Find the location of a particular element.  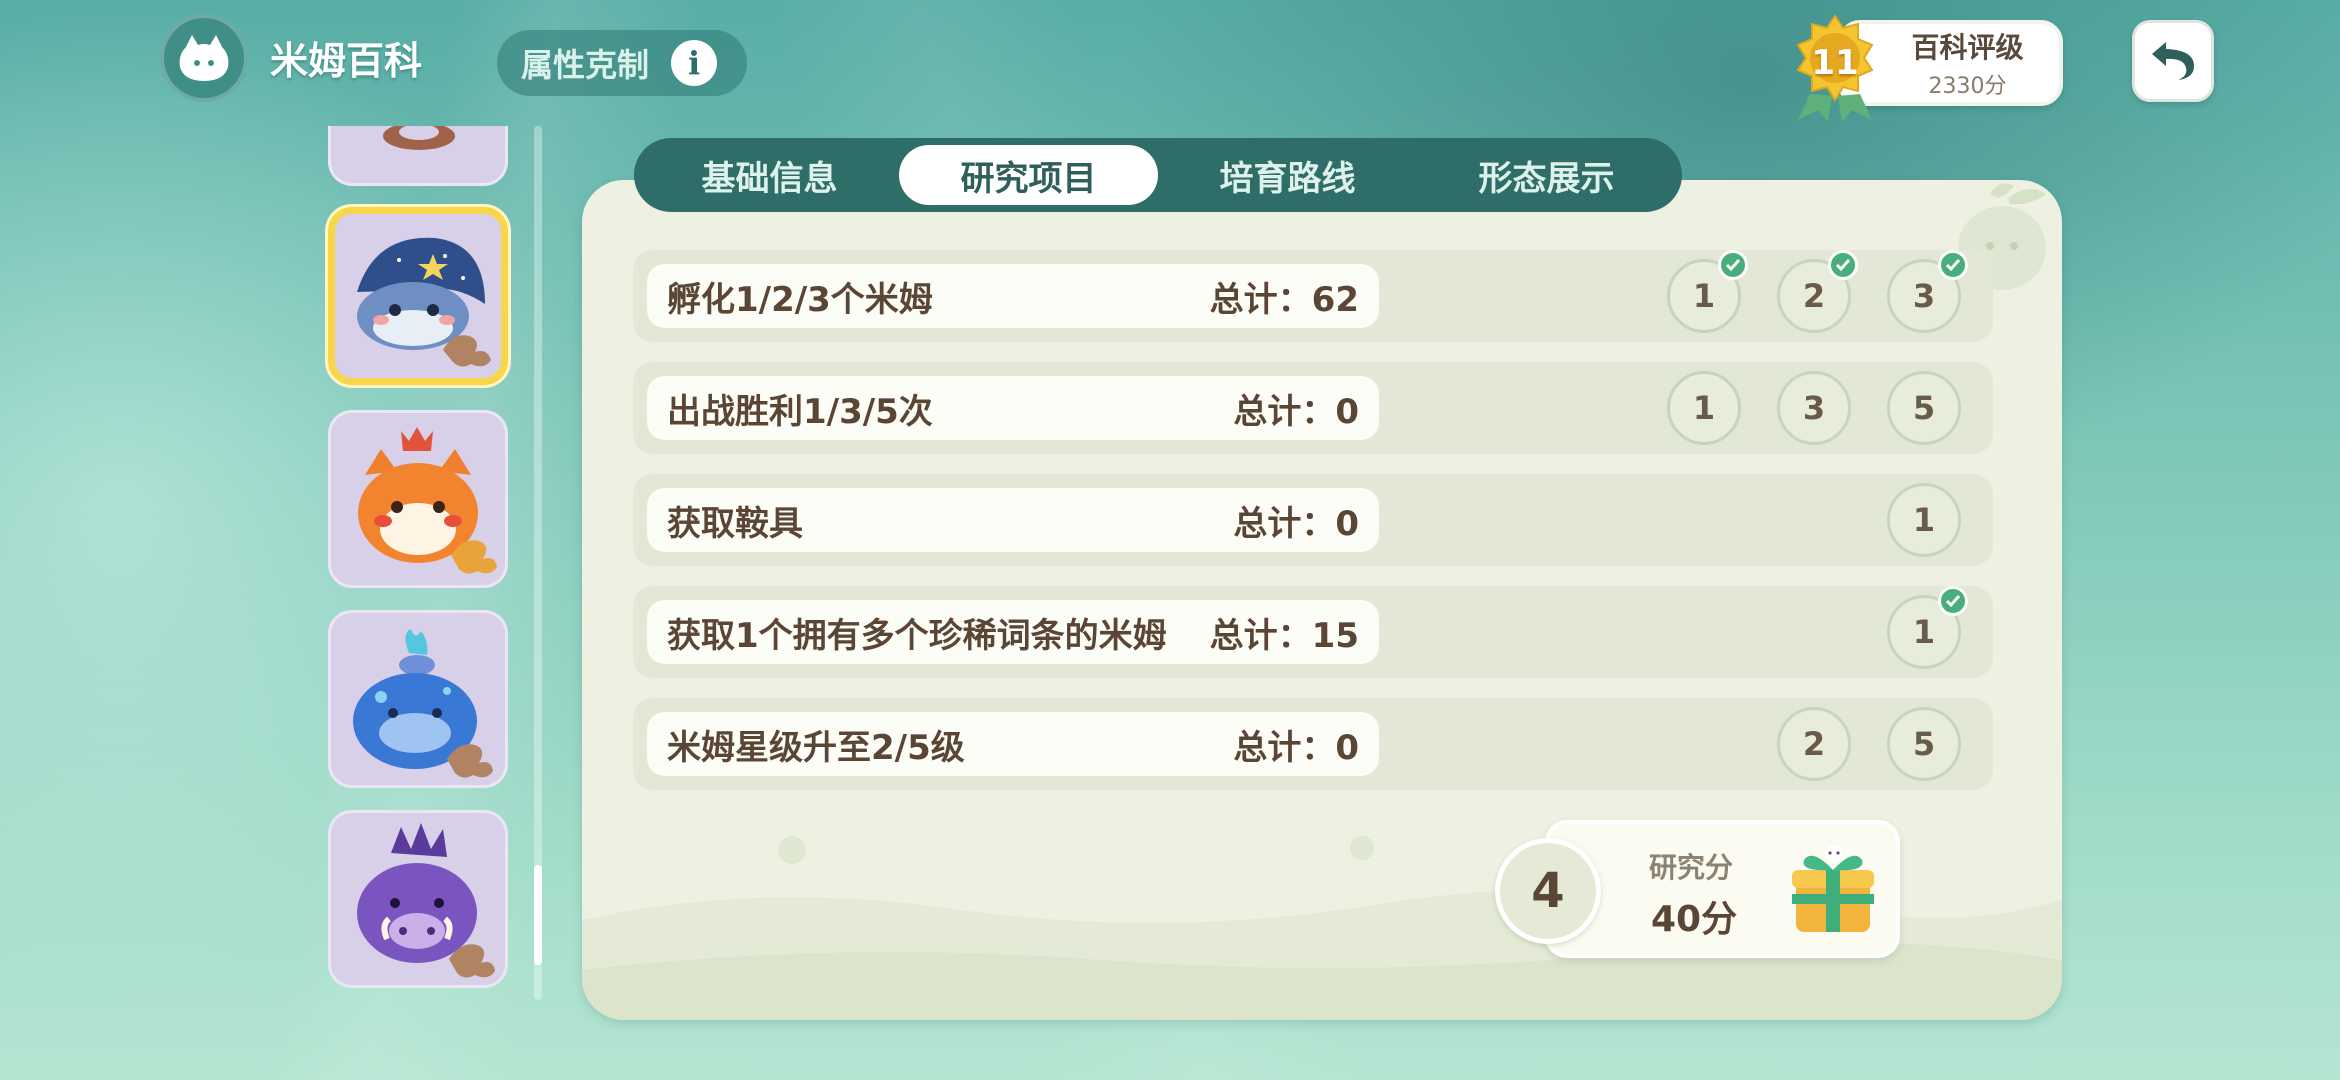

research-score-label: 研究分 is located at coordinates (1691, 867).